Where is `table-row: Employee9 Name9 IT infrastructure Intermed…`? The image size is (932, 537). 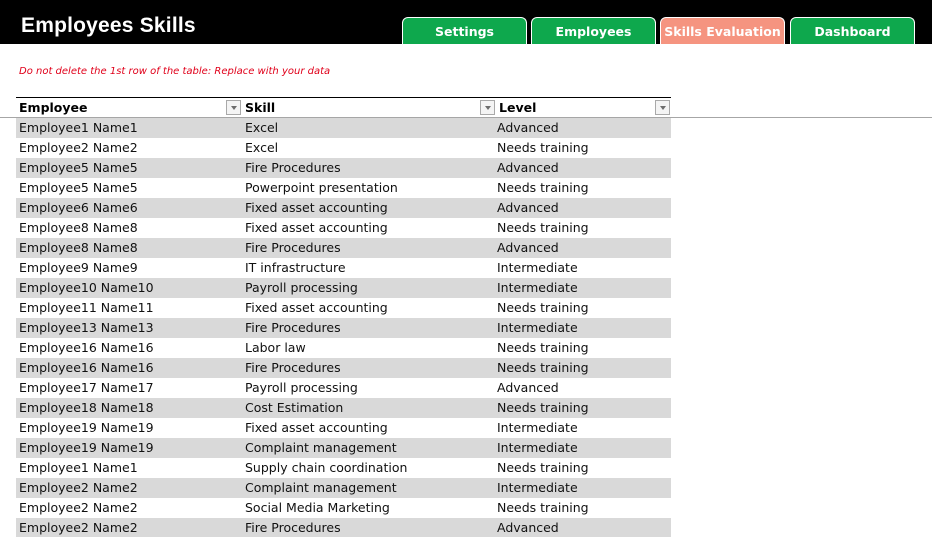
table-row: Employee9 Name9 IT infrastructure Intermed… is located at coordinates (343, 268).